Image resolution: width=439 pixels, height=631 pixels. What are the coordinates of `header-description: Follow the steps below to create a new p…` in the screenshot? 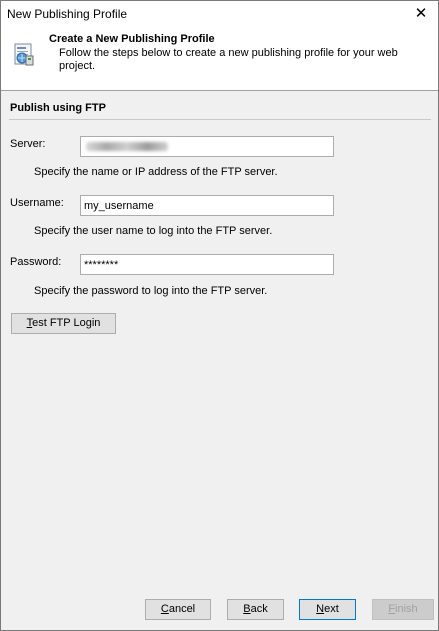 It's located at (228, 59).